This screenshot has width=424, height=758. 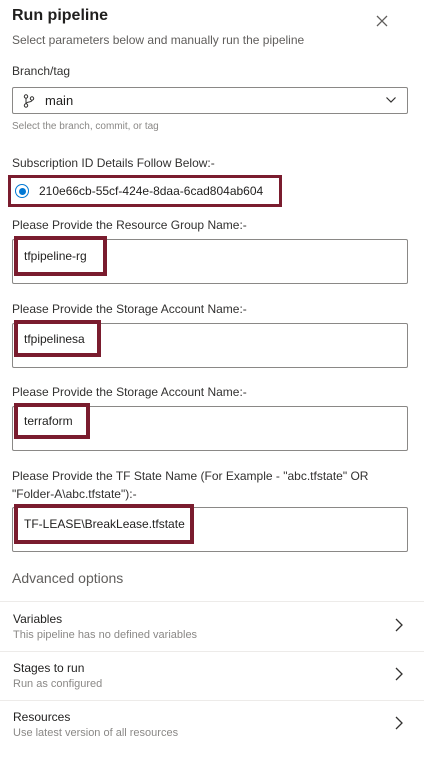 I want to click on resource-group-label: Please Provide the Resource Group Name:-, so click(x=129, y=225).